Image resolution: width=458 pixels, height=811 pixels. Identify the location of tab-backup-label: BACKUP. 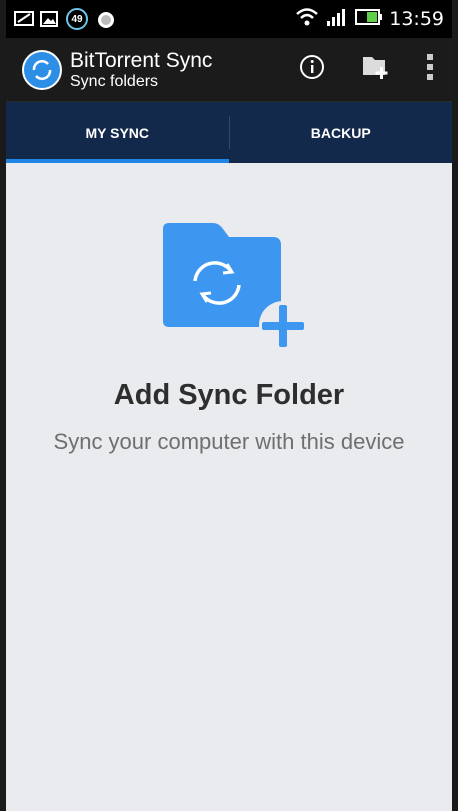
(340, 132).